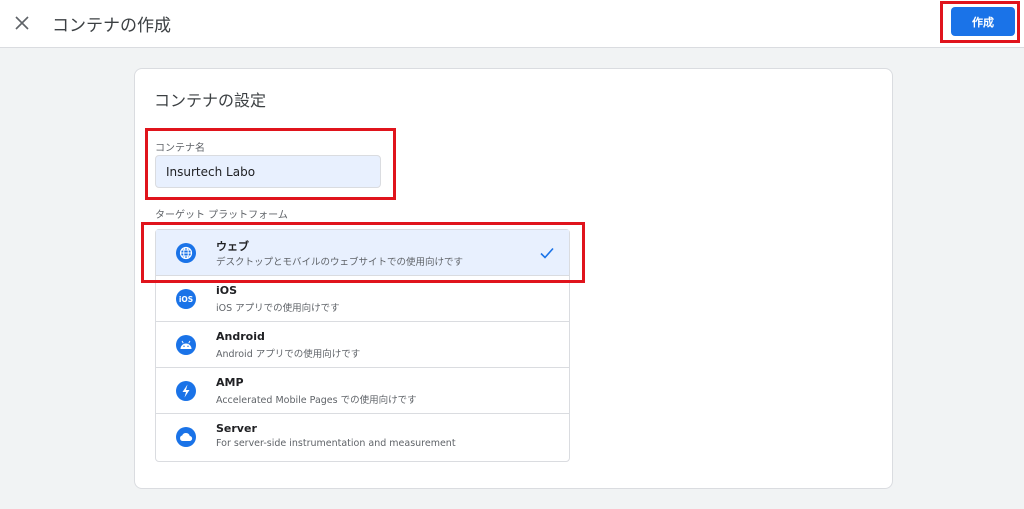  Describe the element at coordinates (316, 400) in the screenshot. I see `platform-description: Accelerated Mobile Pages での使用向けです` at that location.